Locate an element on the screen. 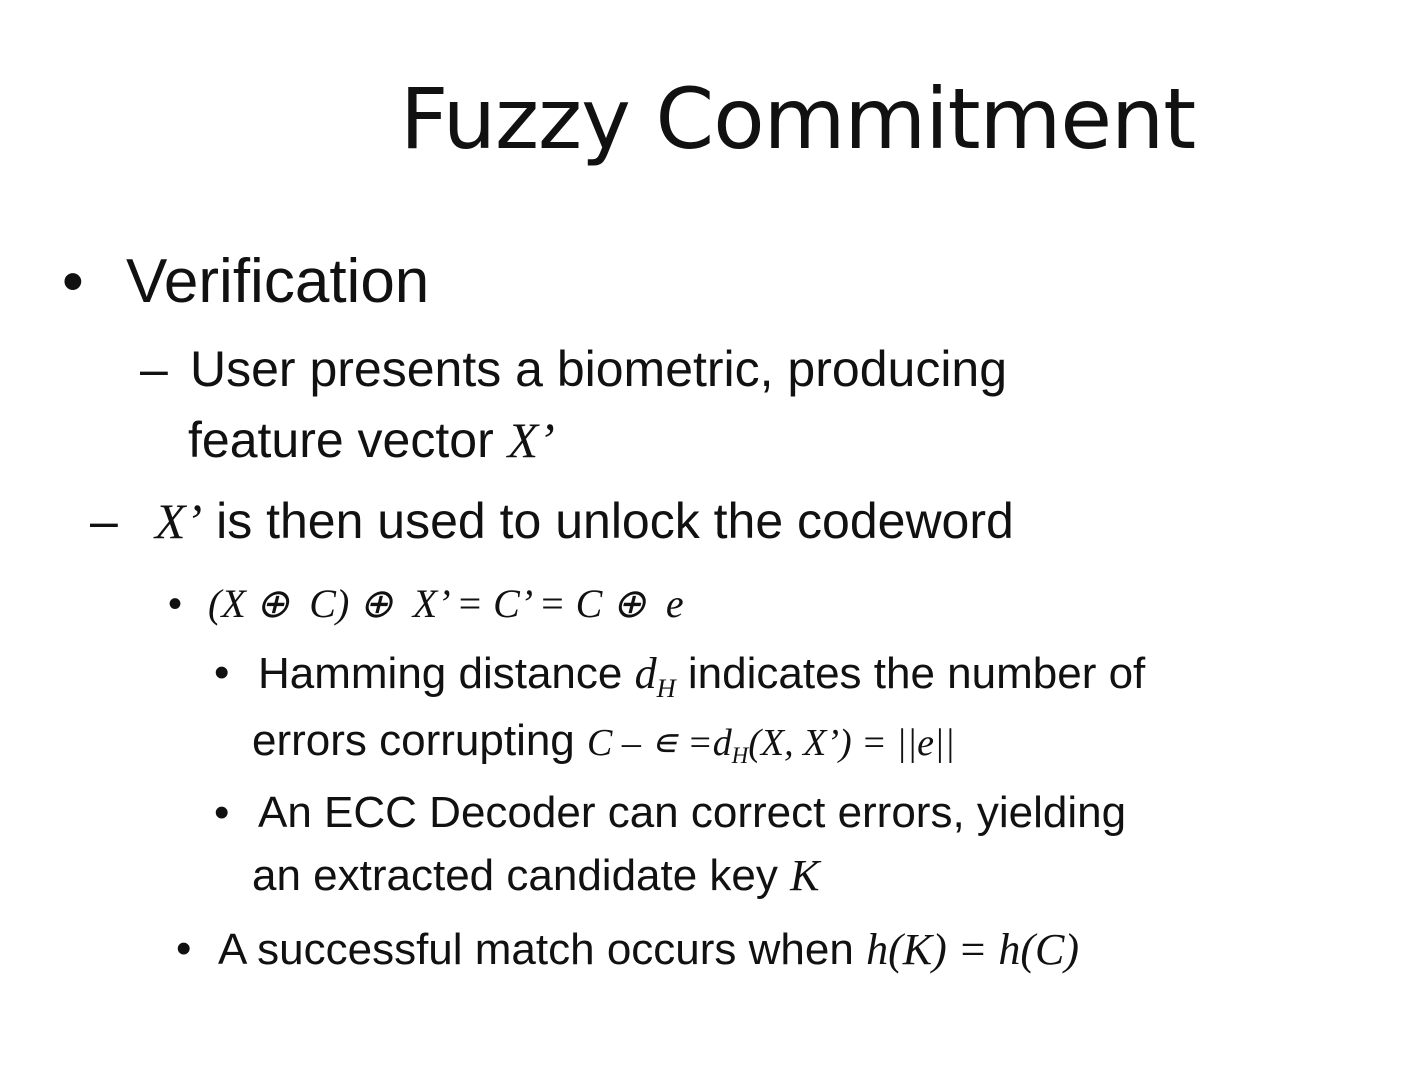 Image resolution: width=1423 pixels, height=1067 pixels. hamming-line2-text: errors corrupting is located at coordinates (420, 740).